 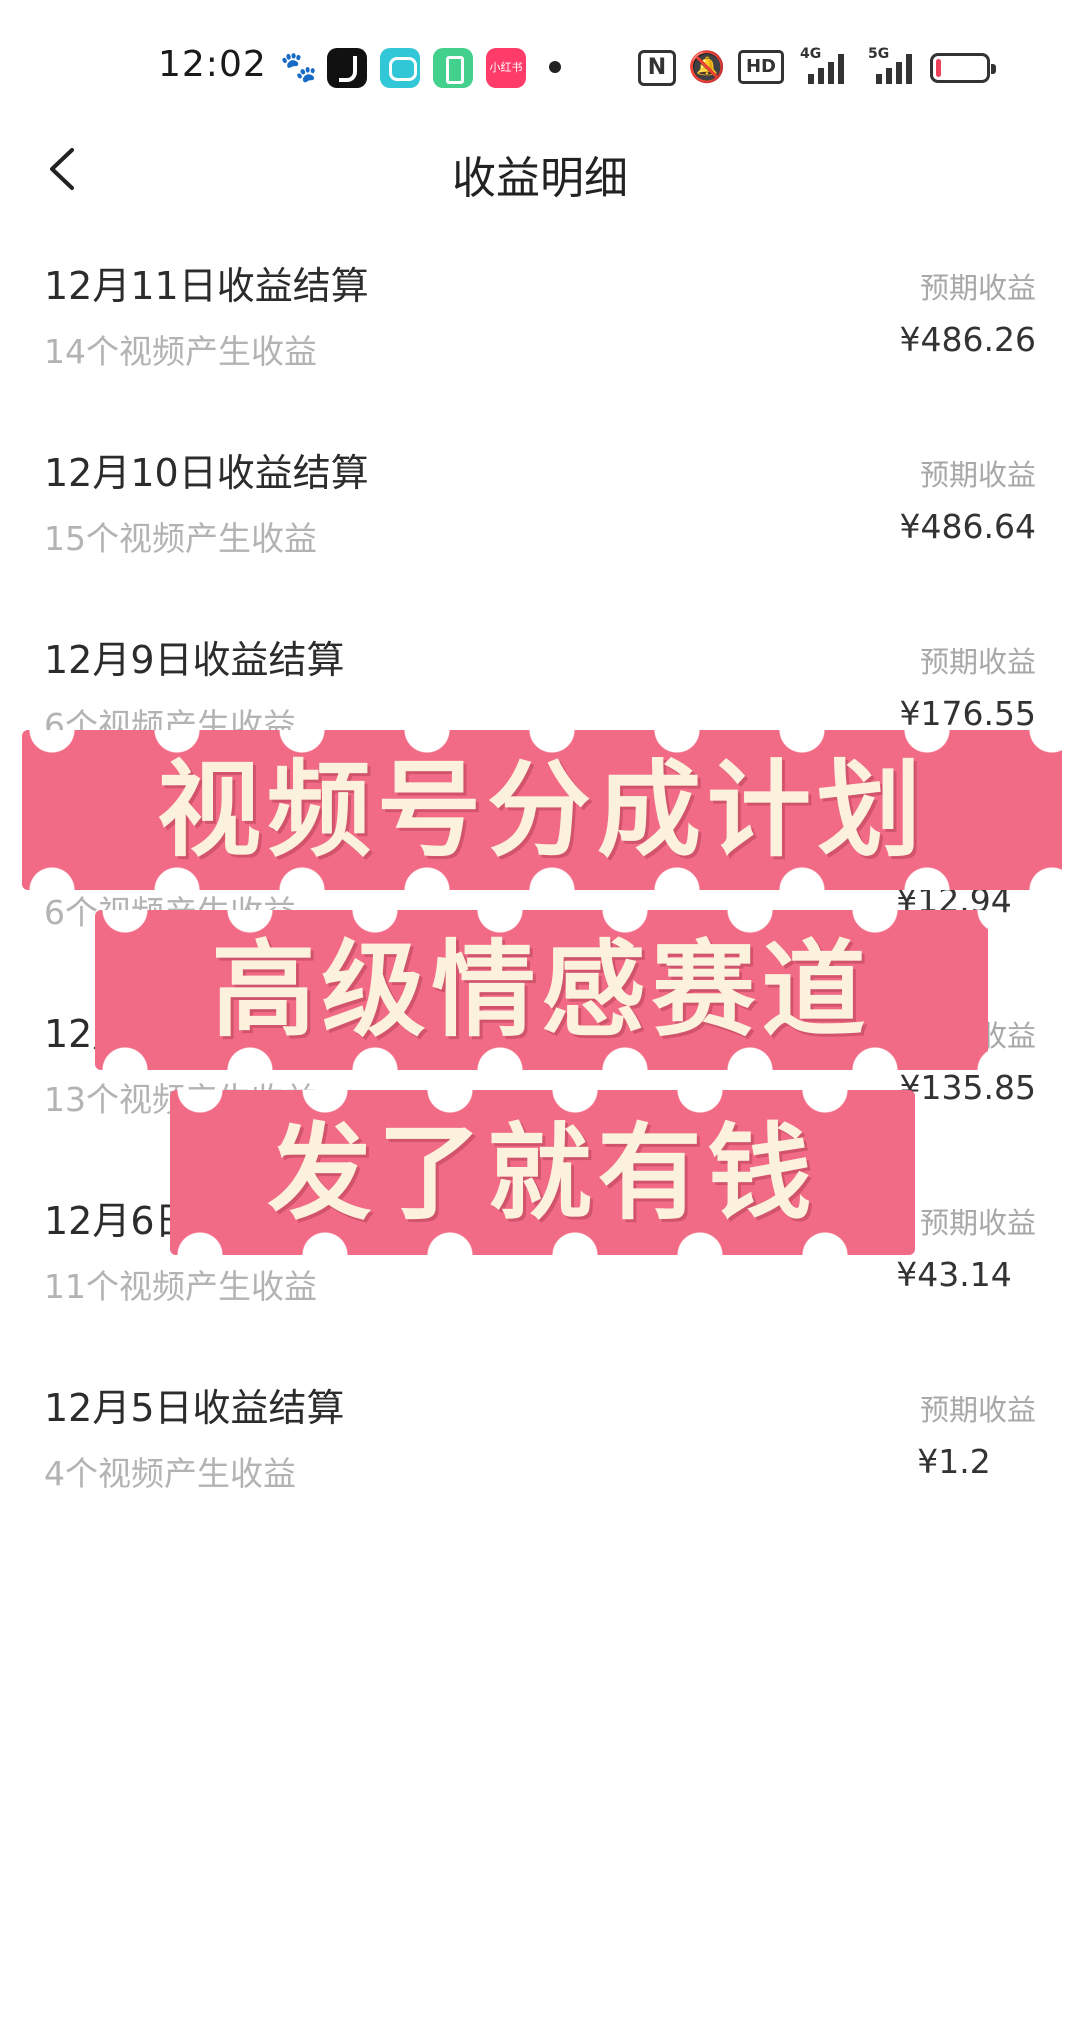 I want to click on more-notifications-dot, so click(x=555, y=67).